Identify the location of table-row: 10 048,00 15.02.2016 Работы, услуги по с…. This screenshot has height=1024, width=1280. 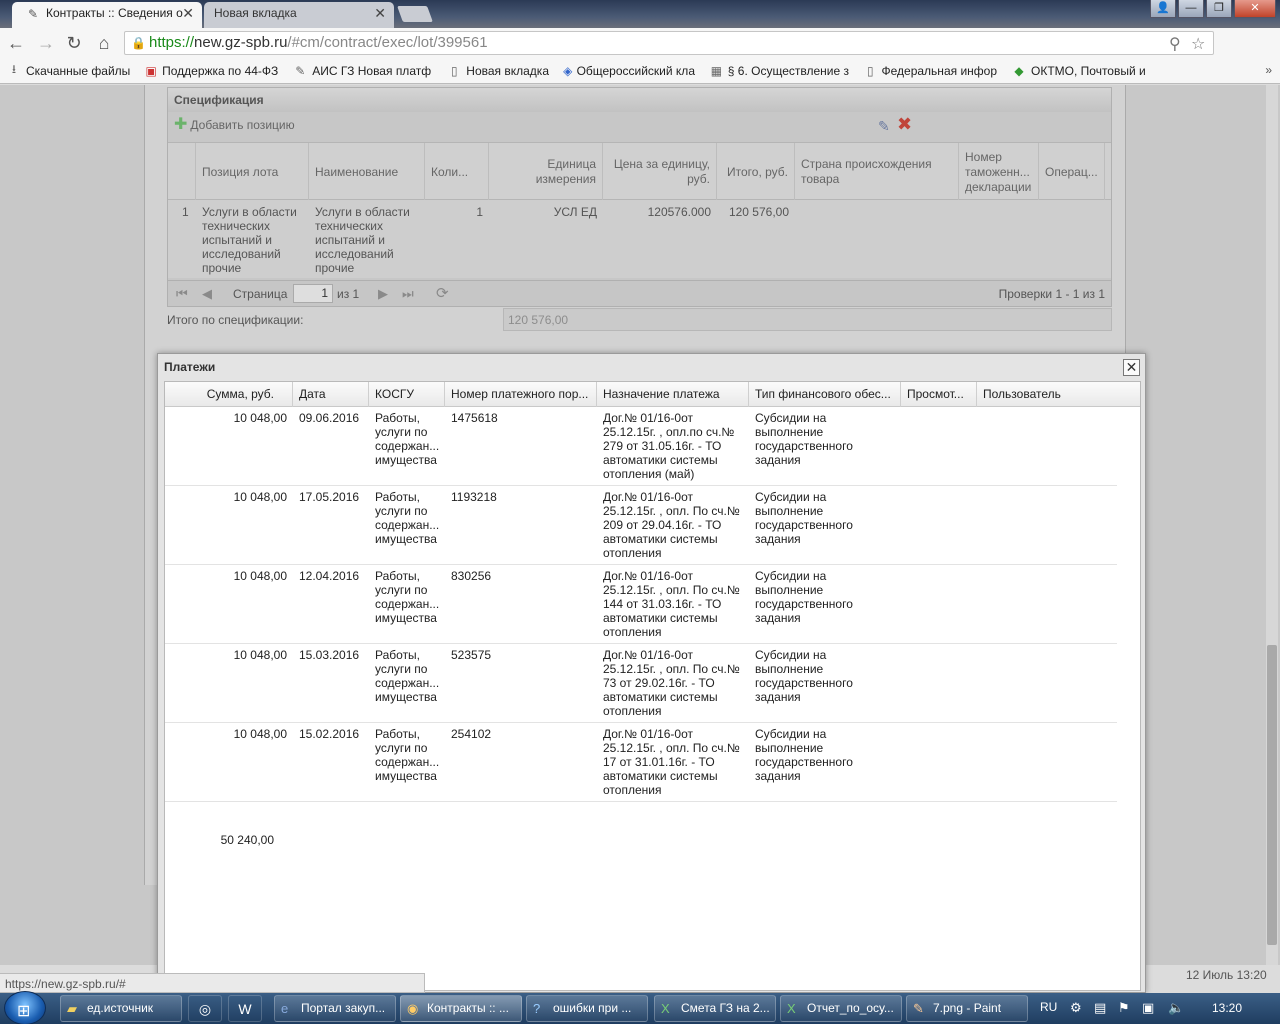
(641, 762).